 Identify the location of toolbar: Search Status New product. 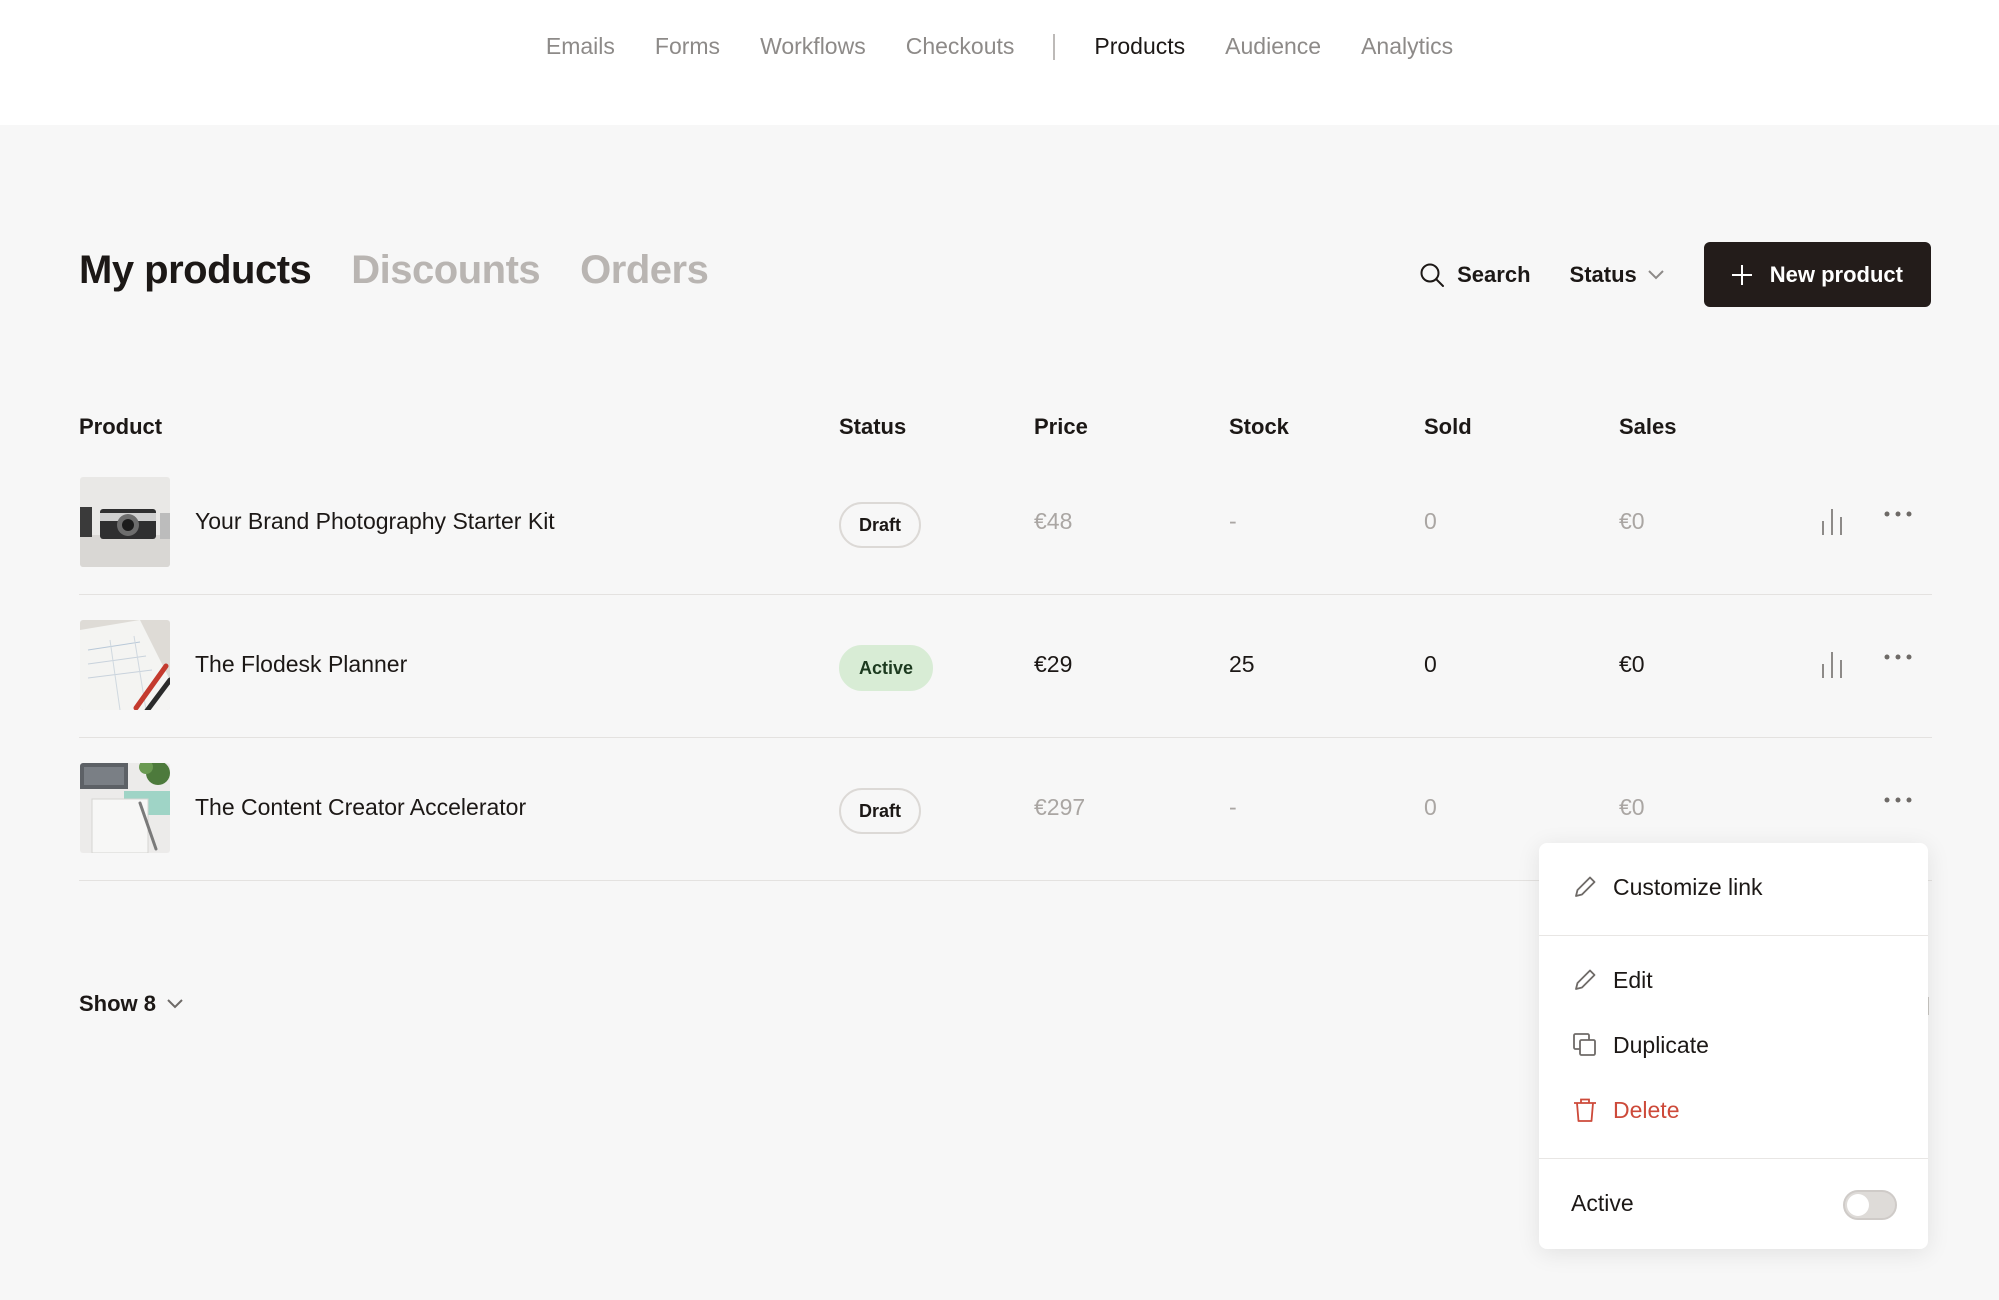
(1675, 274).